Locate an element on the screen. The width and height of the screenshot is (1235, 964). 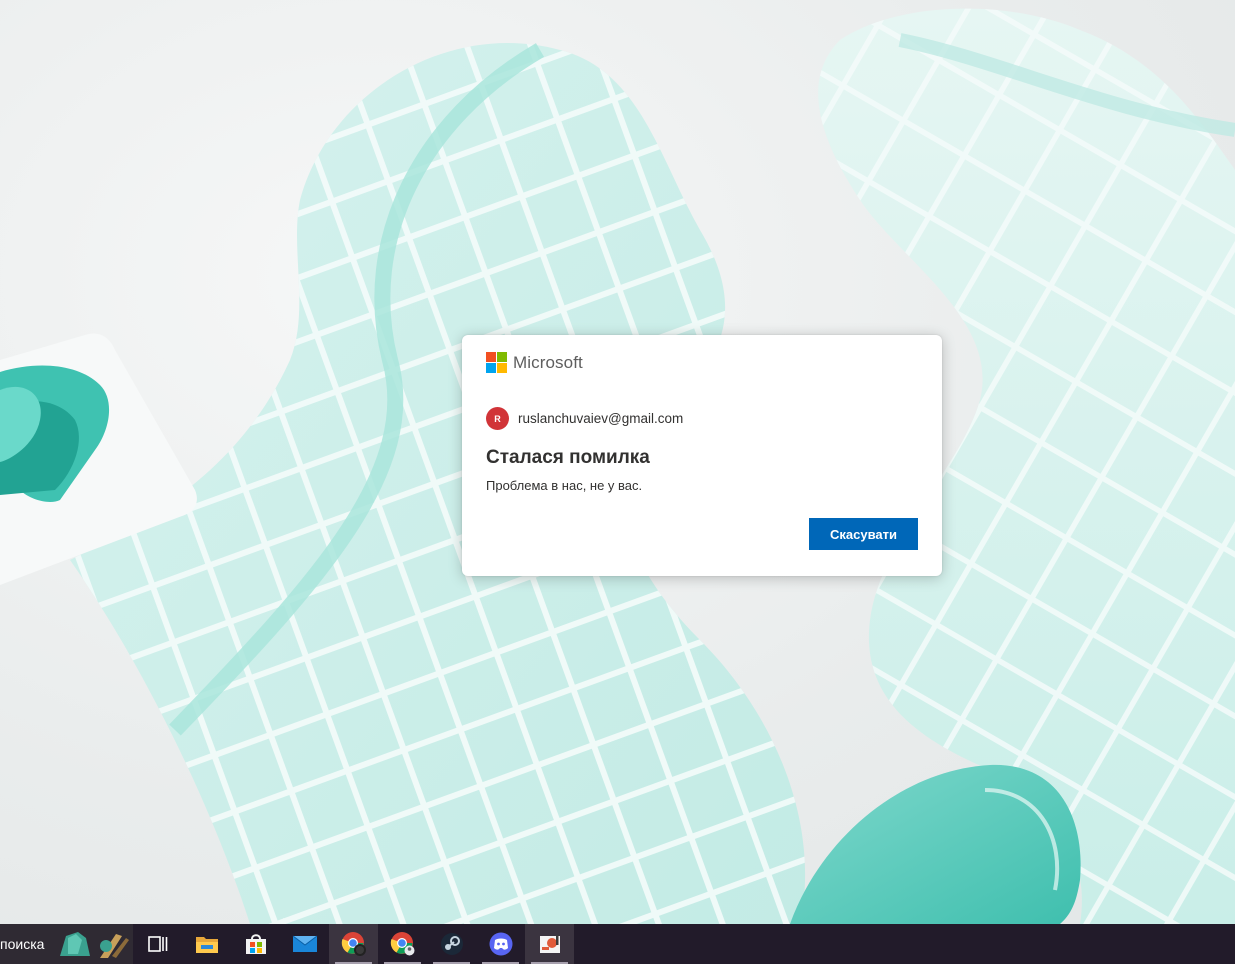
mail-icon is located at coordinates (304, 943).